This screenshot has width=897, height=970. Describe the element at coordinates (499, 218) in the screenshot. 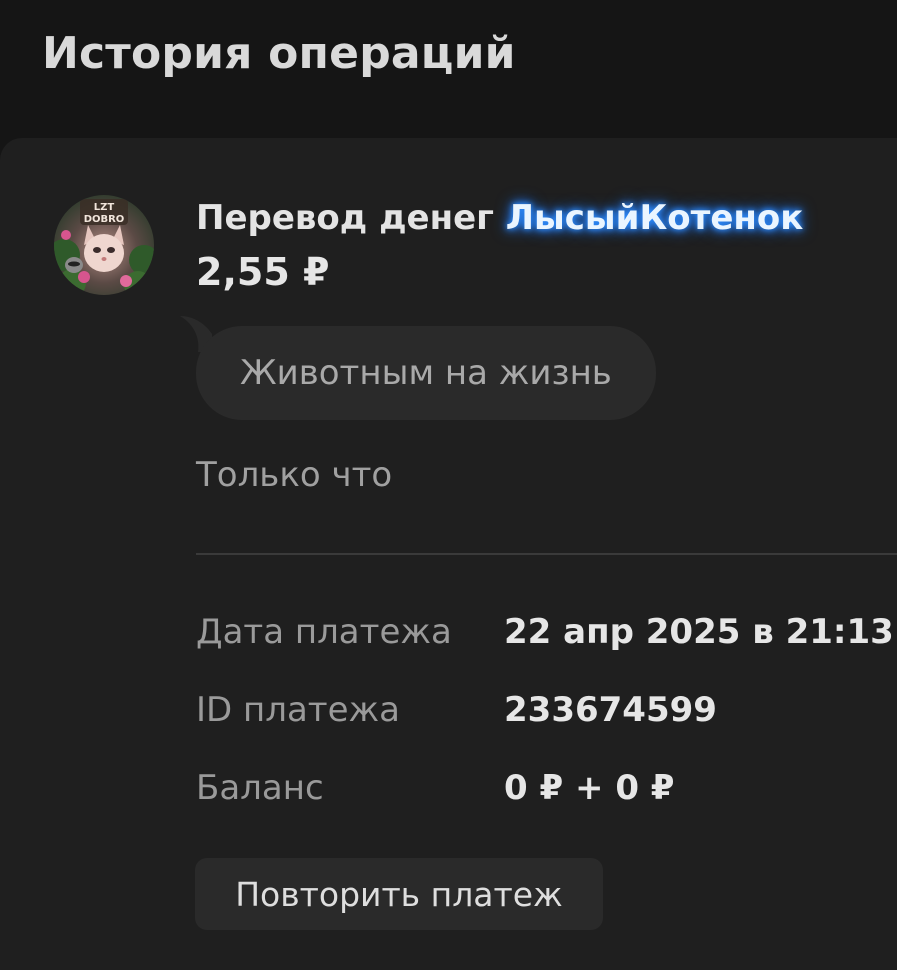

I see `transfer-title: Перевод денег ЛысыйКотенок` at that location.